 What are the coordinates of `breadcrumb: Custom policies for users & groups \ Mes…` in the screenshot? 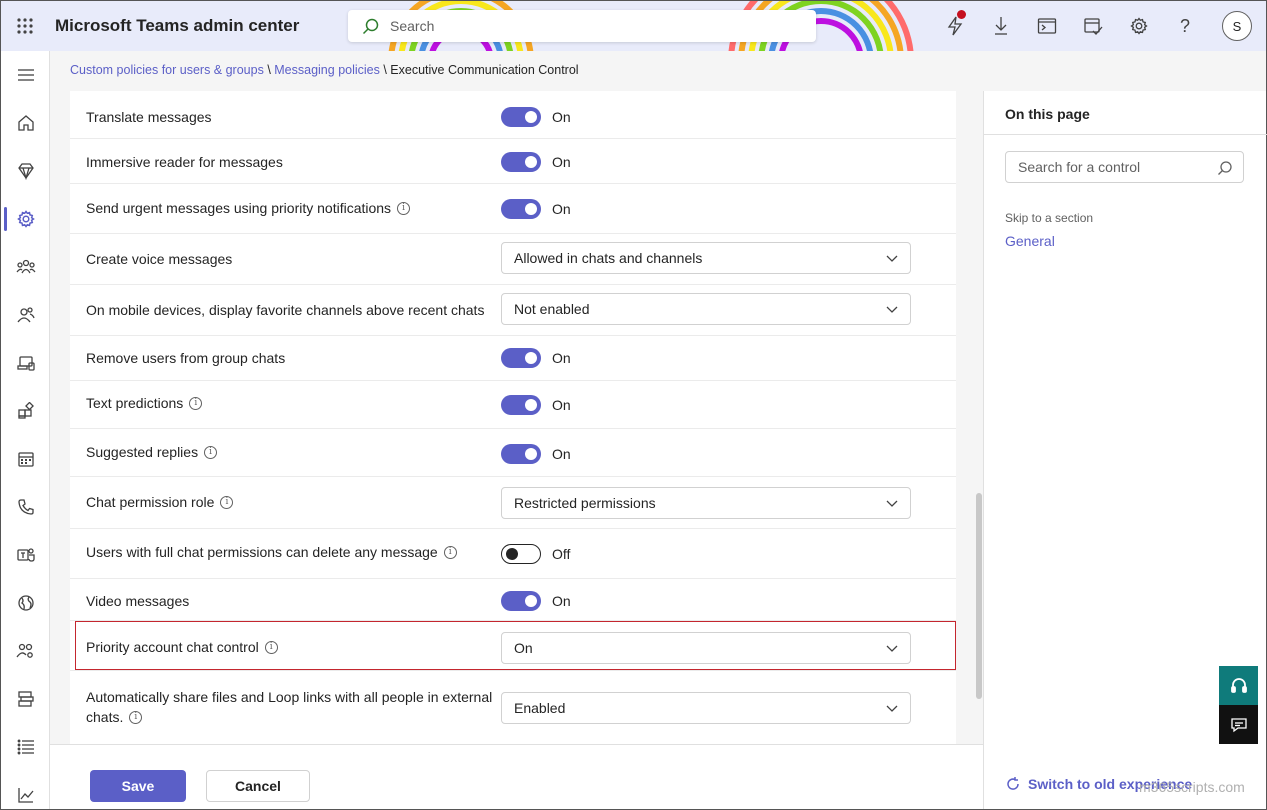 It's located at (324, 70).